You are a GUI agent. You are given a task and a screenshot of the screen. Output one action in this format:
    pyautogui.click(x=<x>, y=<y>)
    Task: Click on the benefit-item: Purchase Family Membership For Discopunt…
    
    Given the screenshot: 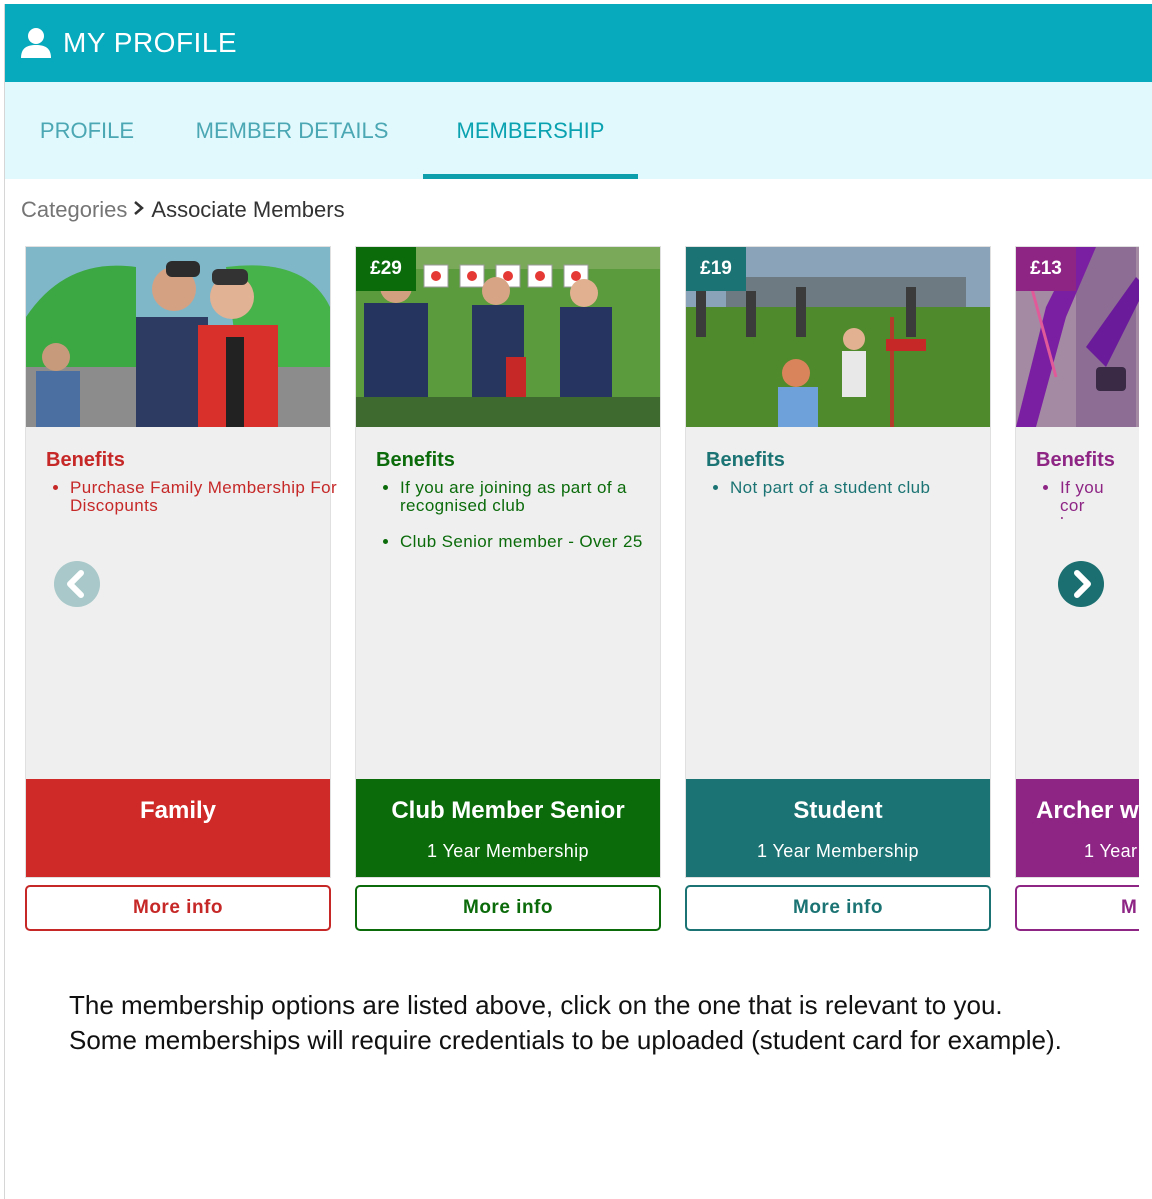 What is the action you would take?
    pyautogui.click(x=205, y=497)
    